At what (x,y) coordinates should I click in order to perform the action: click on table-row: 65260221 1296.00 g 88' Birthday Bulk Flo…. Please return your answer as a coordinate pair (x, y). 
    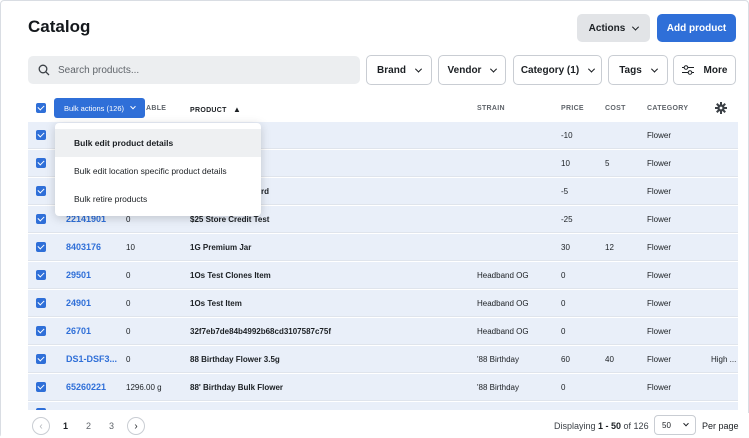
    Looking at the image, I should click on (383, 387).